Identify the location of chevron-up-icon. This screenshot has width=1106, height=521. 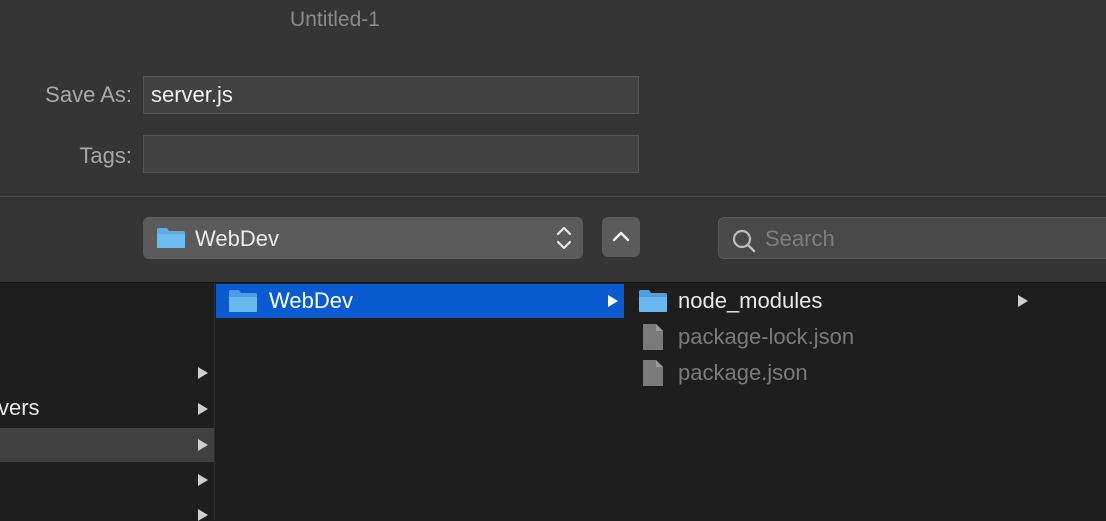
(621, 236).